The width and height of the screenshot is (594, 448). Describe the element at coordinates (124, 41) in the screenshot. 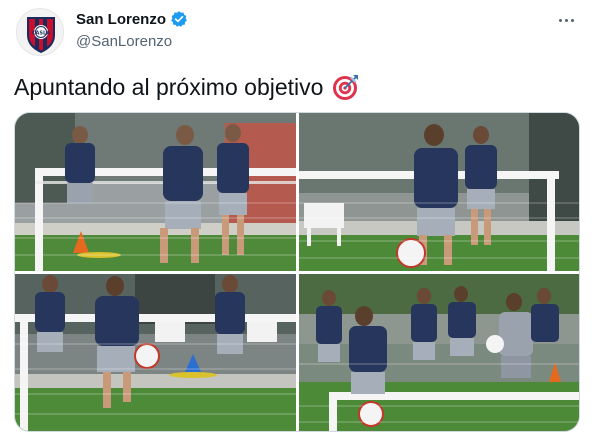

I see `account-handle: @SanLorenzo` at that location.